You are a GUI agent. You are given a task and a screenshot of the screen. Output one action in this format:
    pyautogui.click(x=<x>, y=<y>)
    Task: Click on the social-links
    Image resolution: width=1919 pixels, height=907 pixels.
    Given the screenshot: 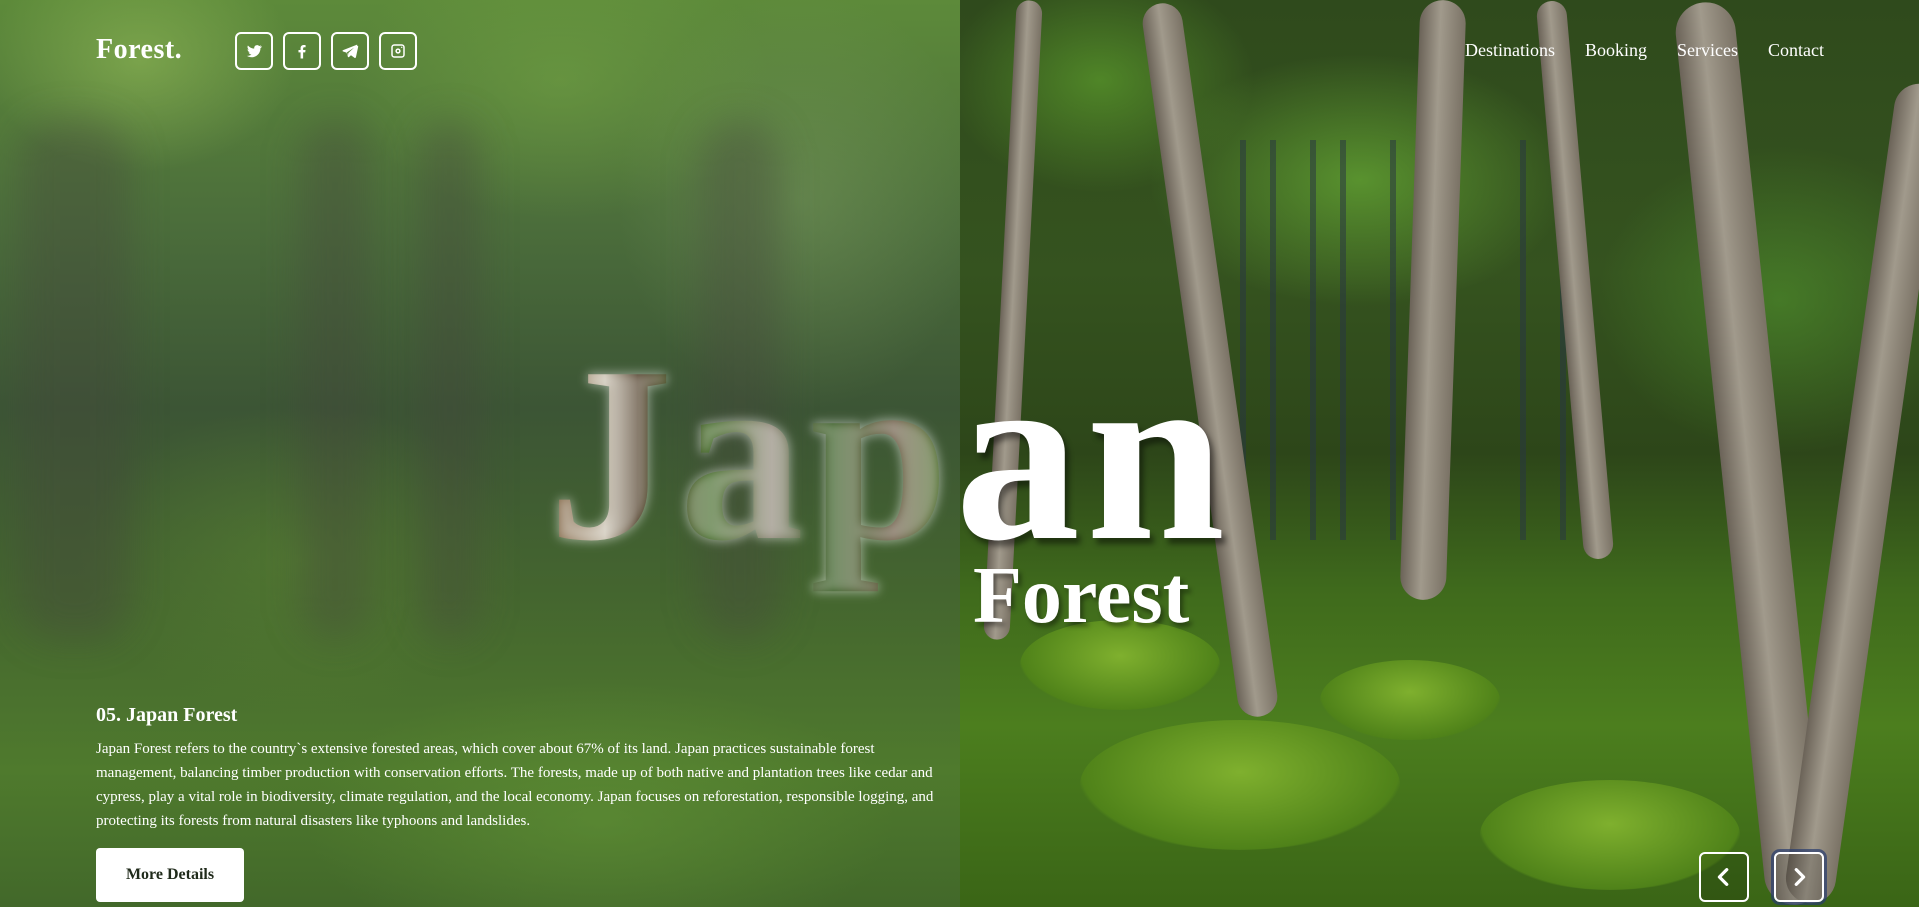 What is the action you would take?
    pyautogui.click(x=326, y=51)
    